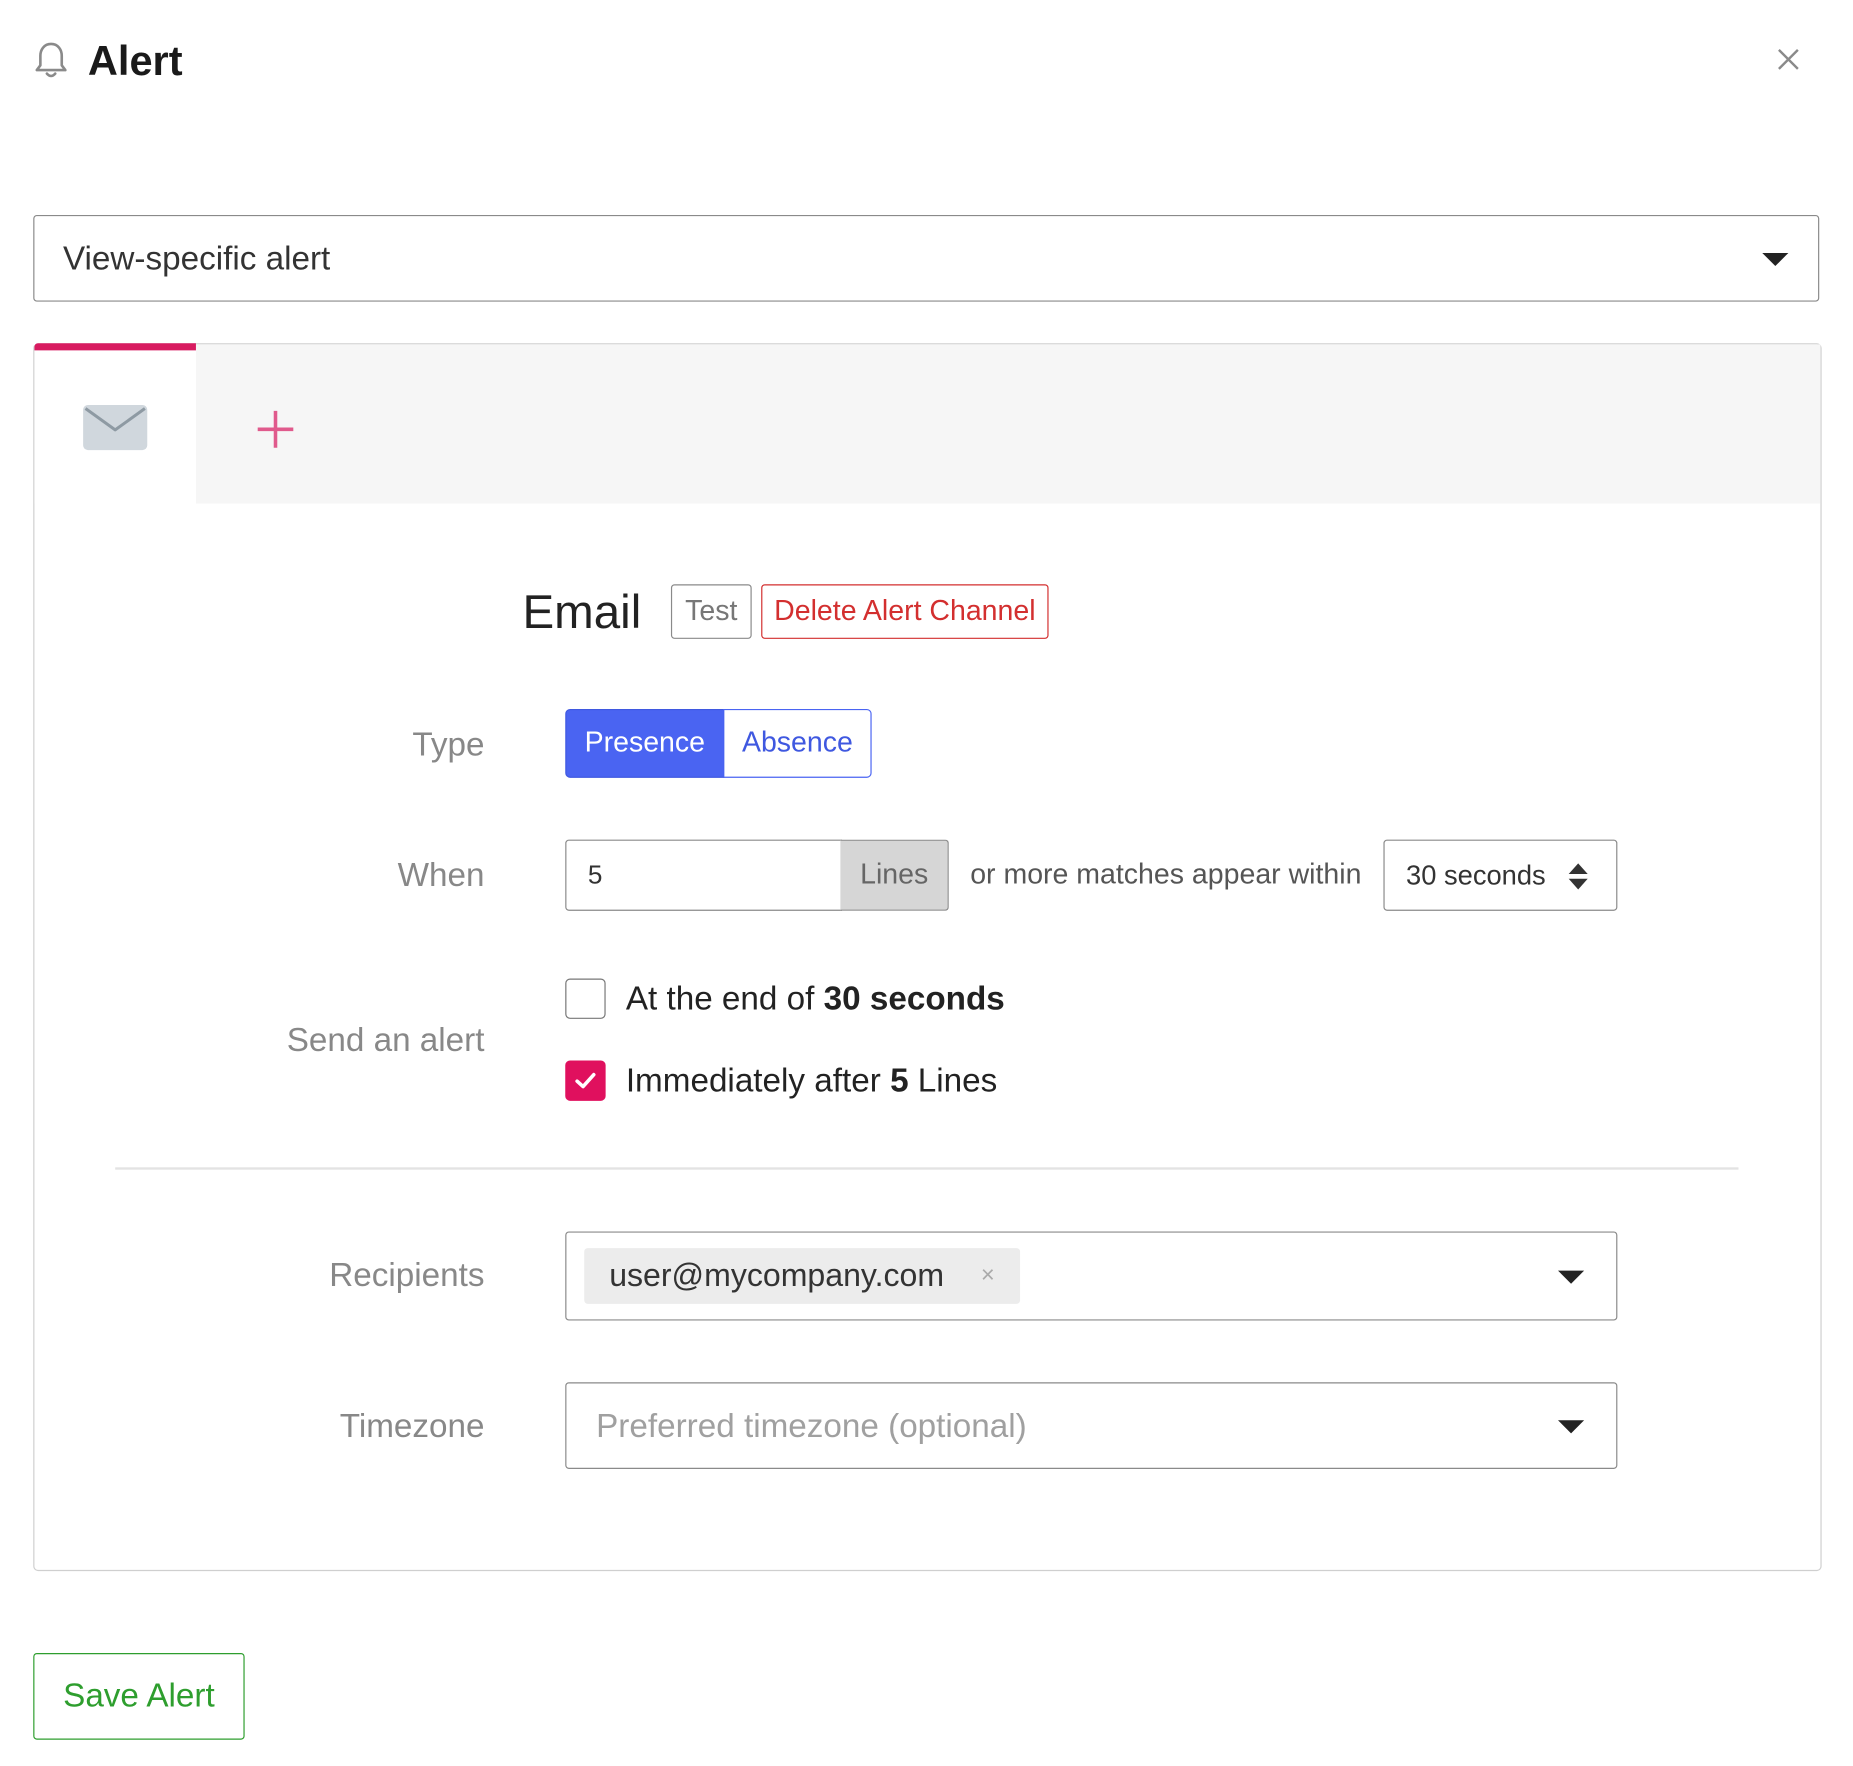 The image size is (1853, 1766). What do you see at coordinates (811, 1425) in the screenshot?
I see `timezone-placeholder: Preferred timezone (optional)` at bounding box center [811, 1425].